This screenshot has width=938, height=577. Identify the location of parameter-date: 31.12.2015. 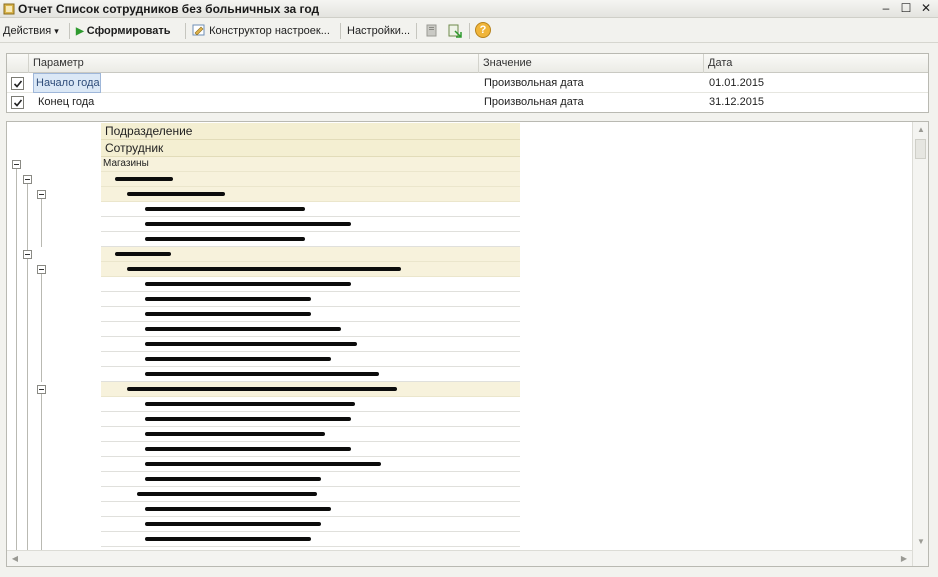
(734, 102).